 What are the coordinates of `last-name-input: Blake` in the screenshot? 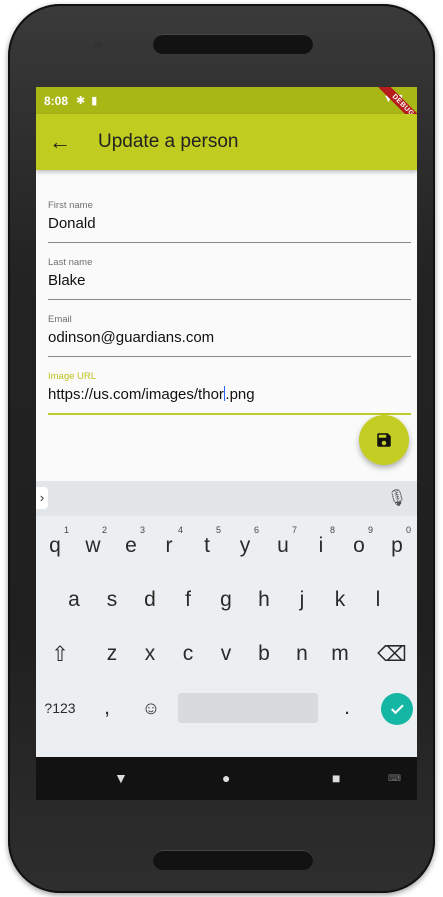 It's located at (67, 280).